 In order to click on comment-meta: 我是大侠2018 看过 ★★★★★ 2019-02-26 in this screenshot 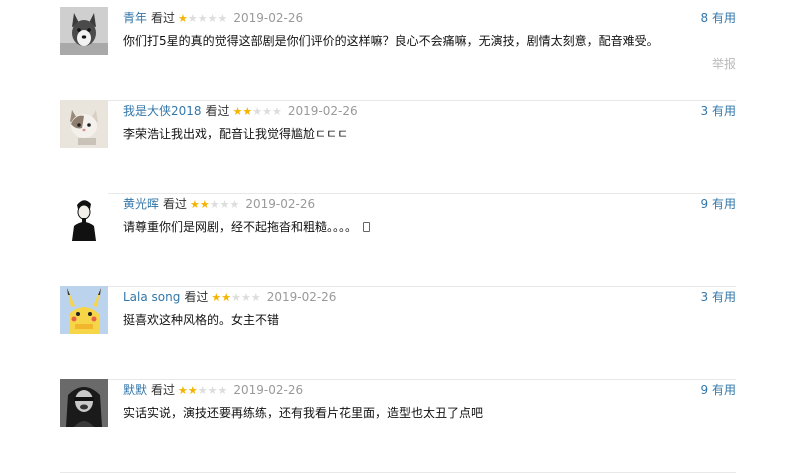, I will do `click(240, 111)`.